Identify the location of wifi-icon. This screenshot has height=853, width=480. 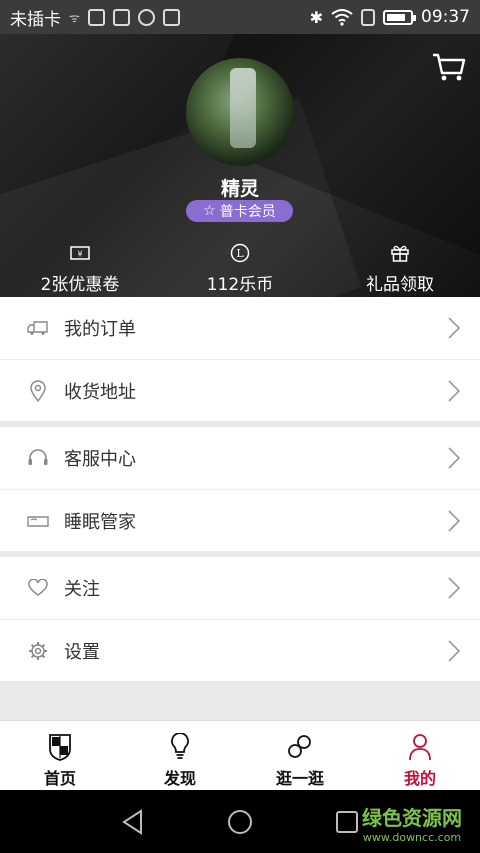
(342, 17).